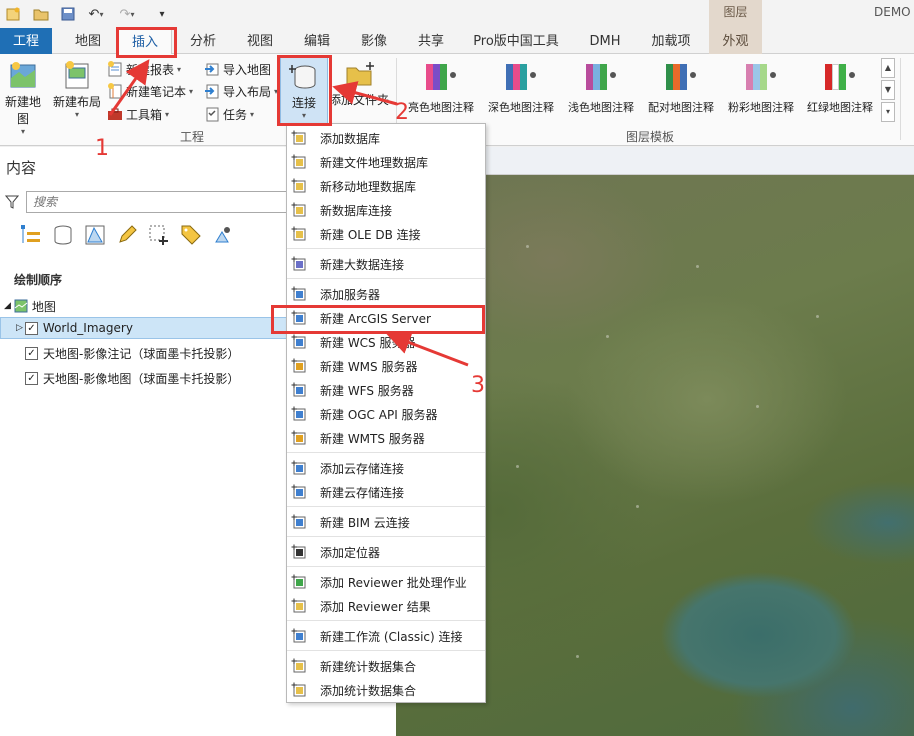  I want to click on menu-item: 新建 OGC API 服务器, so click(386, 414).